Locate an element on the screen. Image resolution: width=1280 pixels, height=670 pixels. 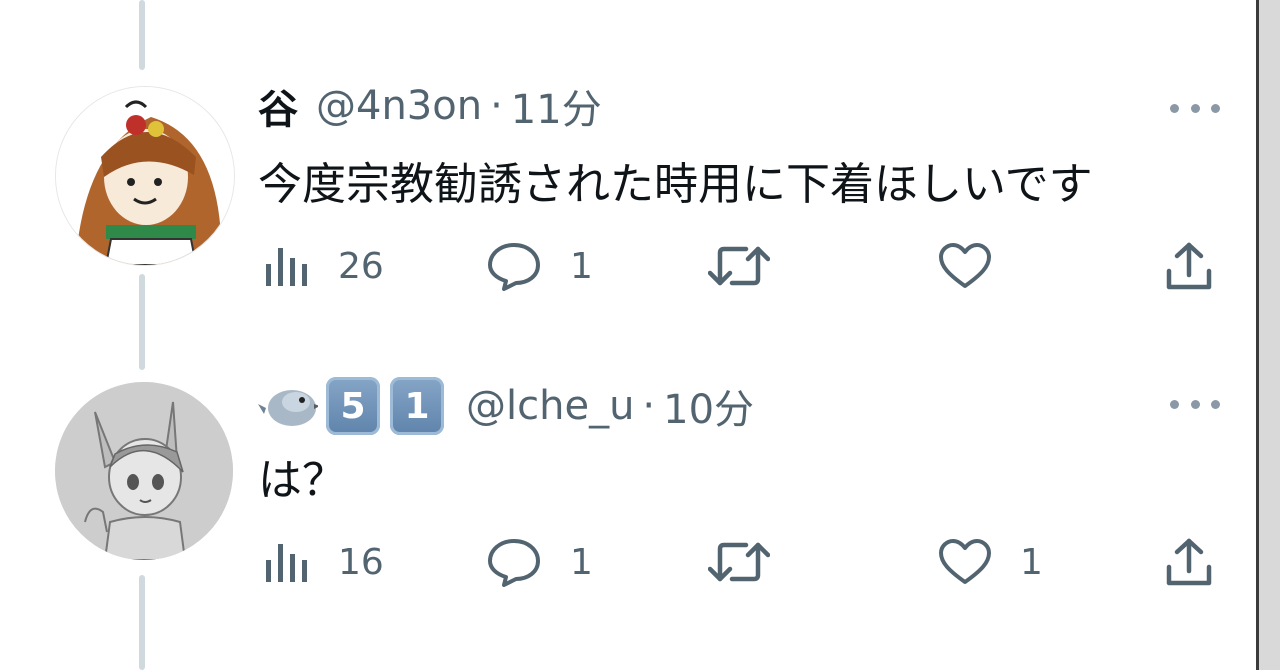
display-name: 谷 is located at coordinates (278, 106).